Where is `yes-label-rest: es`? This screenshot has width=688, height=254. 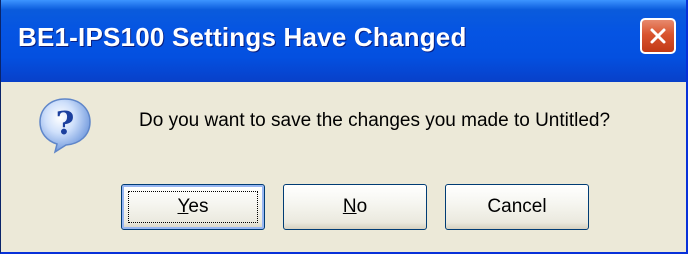 yes-label-rest: es is located at coordinates (198, 206).